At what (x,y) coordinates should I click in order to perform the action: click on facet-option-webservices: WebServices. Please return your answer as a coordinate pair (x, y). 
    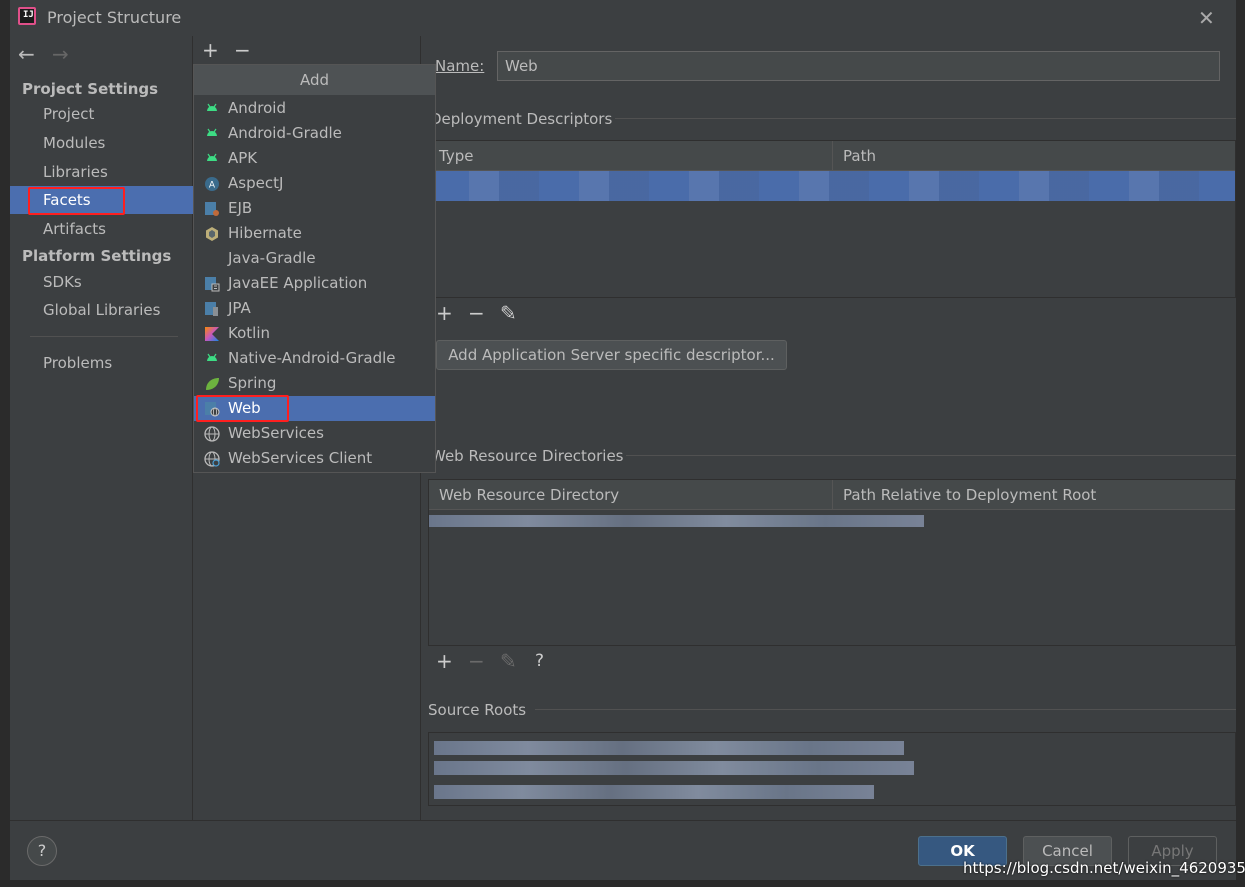
    Looking at the image, I should click on (314, 433).